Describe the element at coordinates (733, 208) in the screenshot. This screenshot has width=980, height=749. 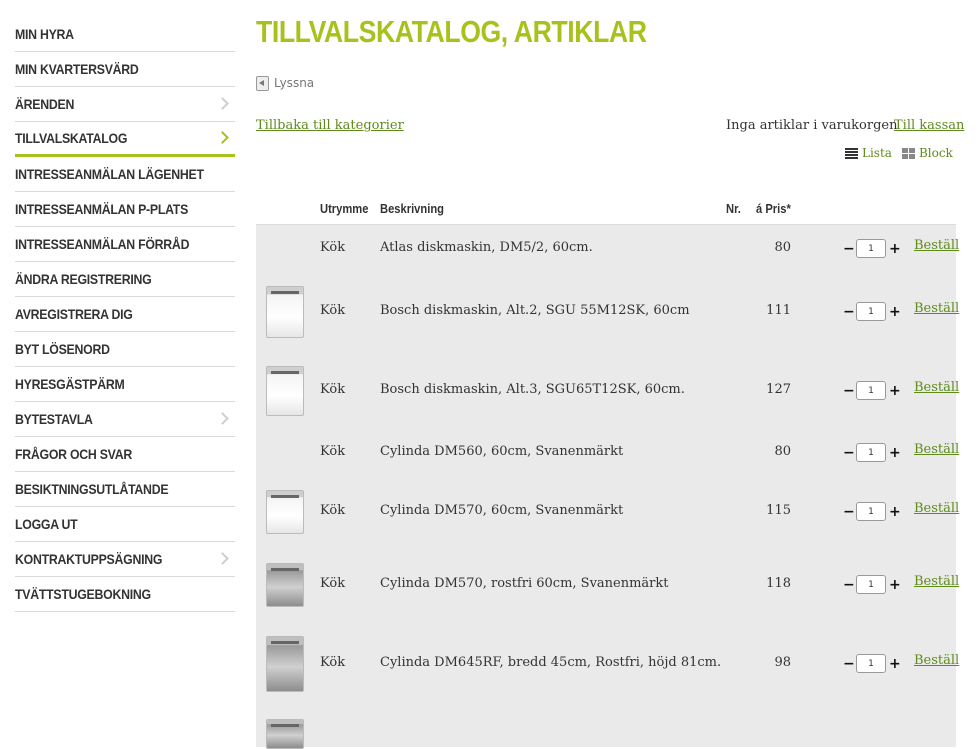
I see `col-header-nr: Nr.` at that location.